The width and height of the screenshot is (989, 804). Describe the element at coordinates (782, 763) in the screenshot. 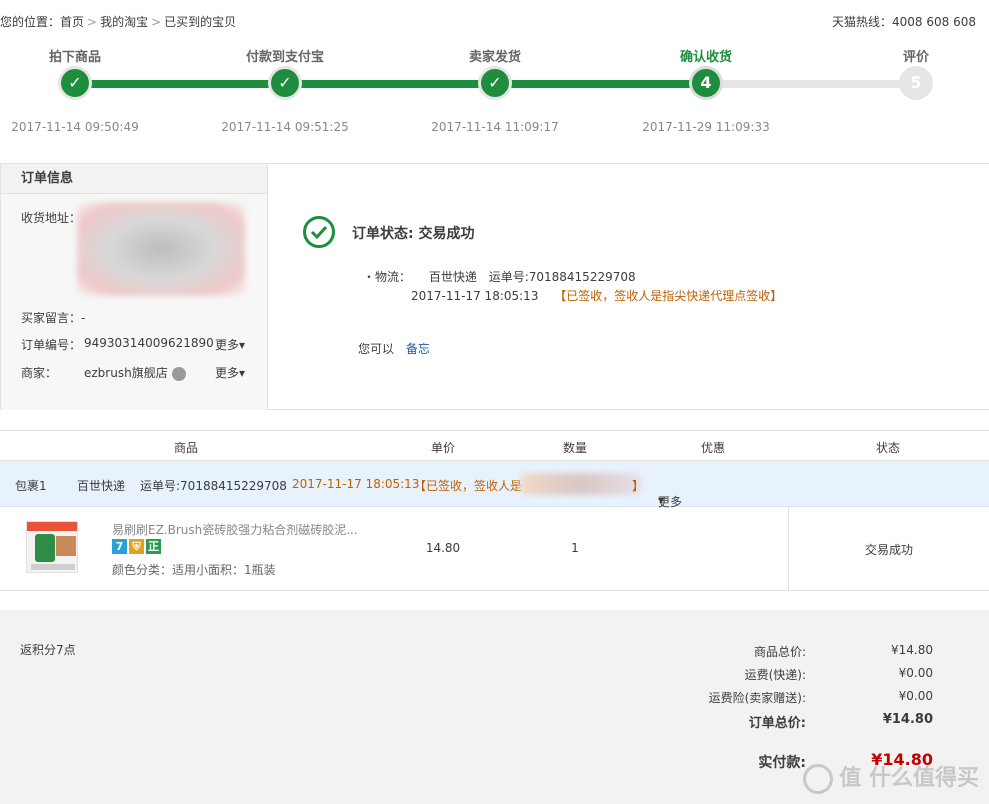

I see `paid-amount-label: 实付款:` at that location.